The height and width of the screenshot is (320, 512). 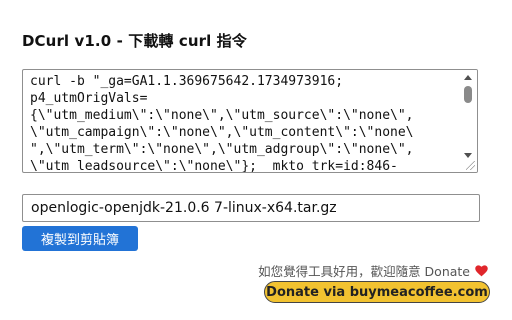 What do you see at coordinates (364, 271) in the screenshot?
I see `support-text: 如您覺得工具好用，歡迎隨意 Donate` at bounding box center [364, 271].